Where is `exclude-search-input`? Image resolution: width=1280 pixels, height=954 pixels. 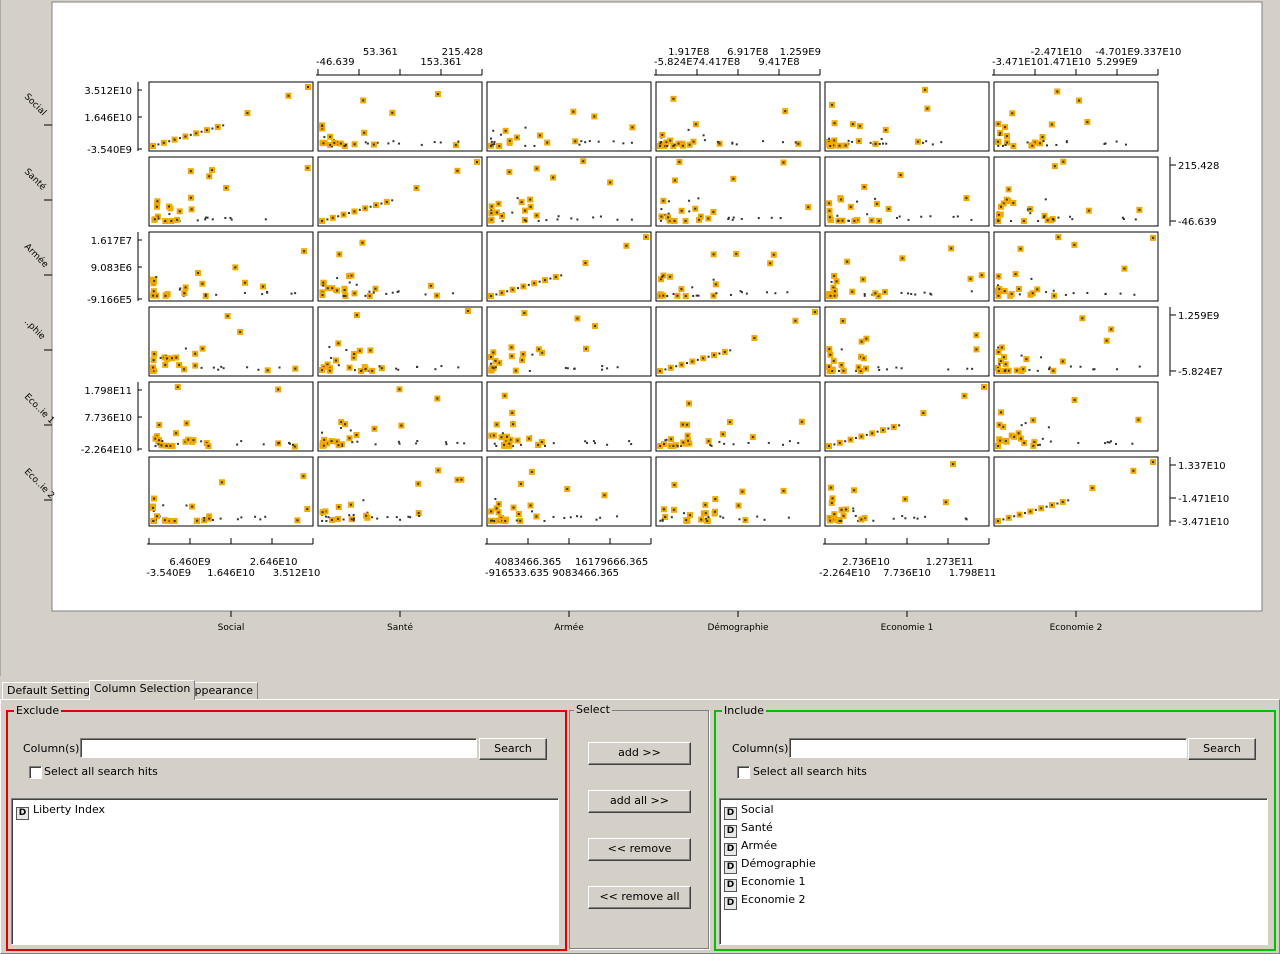
exclude-search-input is located at coordinates (278, 748).